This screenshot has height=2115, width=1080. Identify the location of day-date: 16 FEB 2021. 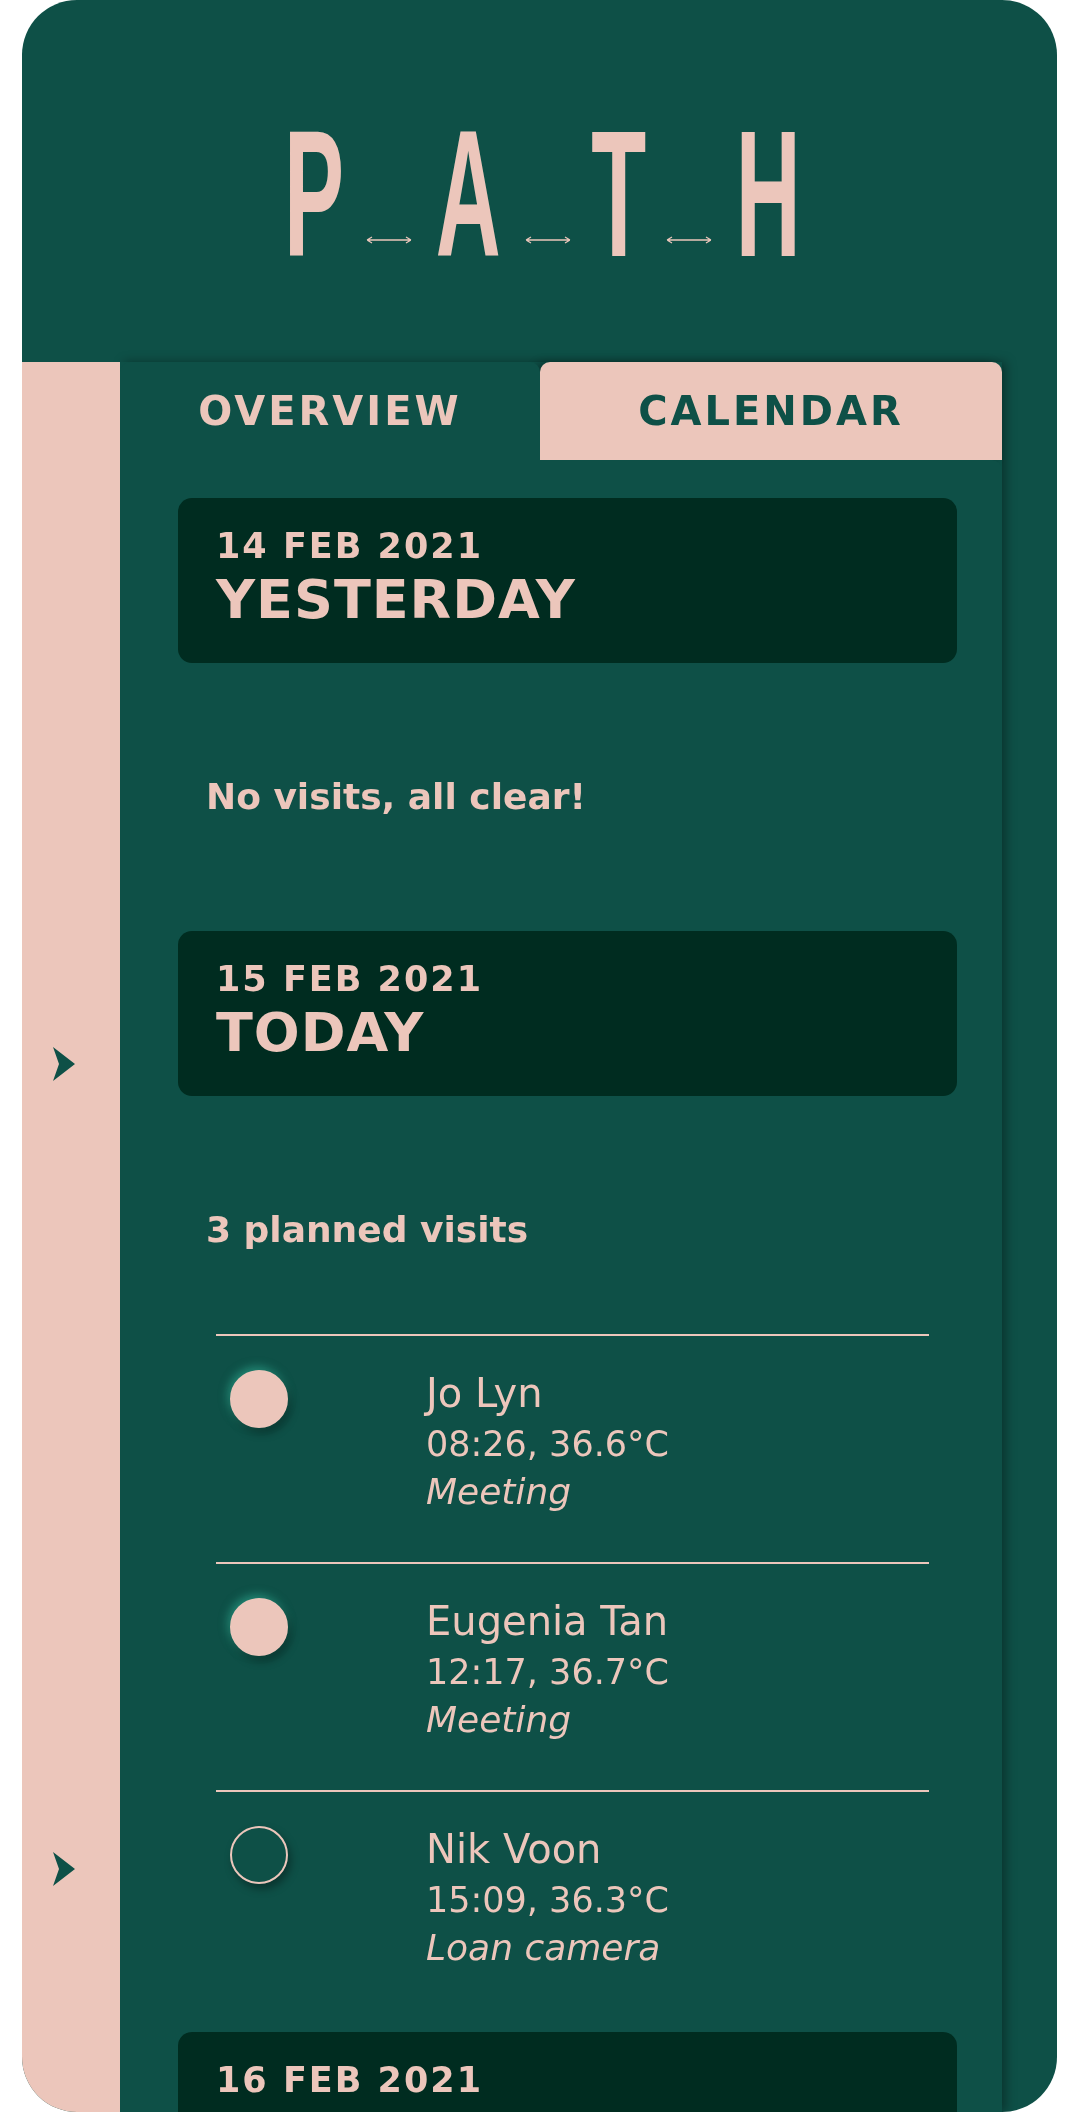
(350, 2080).